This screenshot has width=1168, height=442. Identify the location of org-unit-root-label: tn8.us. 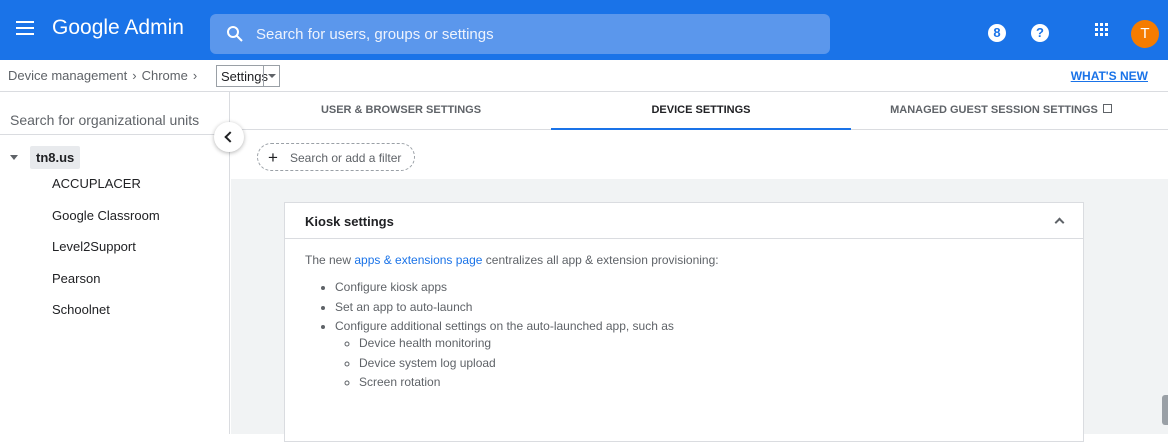
(55, 157).